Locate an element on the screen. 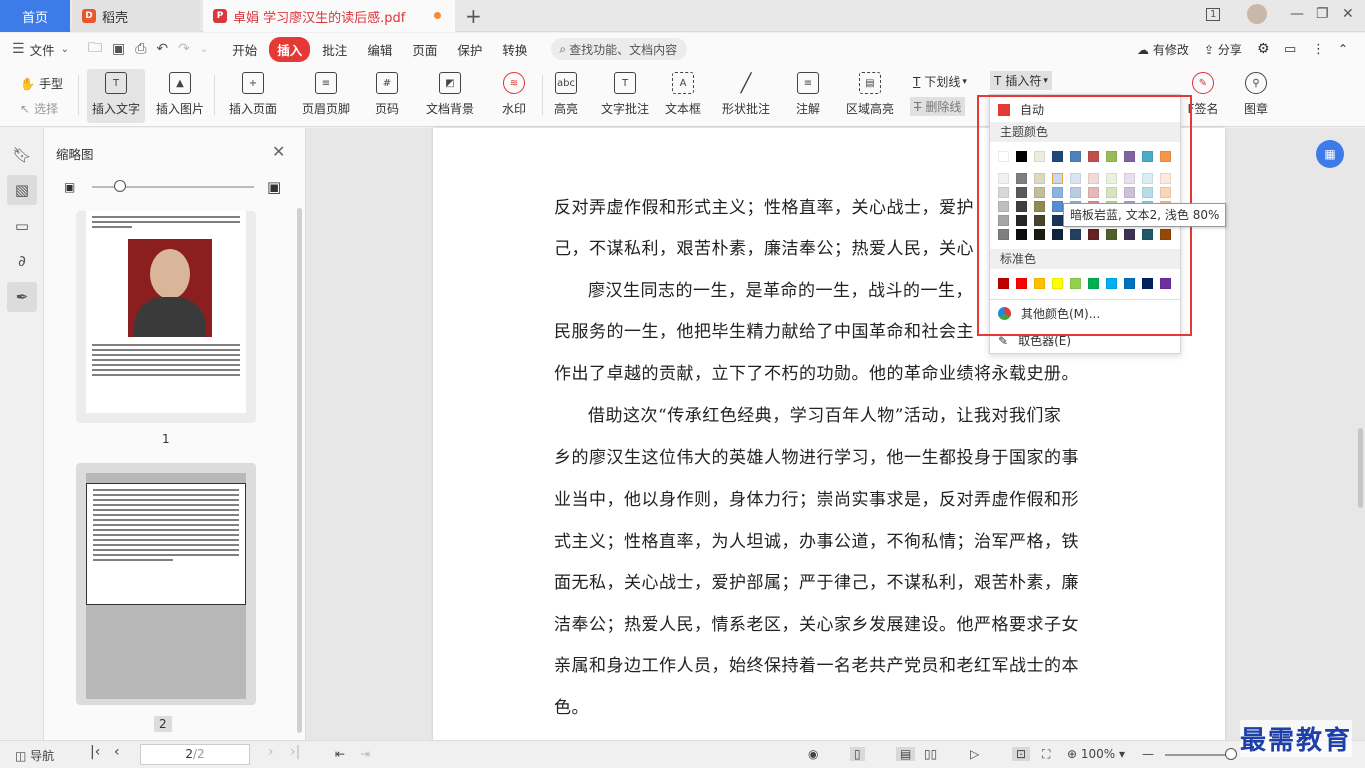 The image size is (1365, 768). canvas-scrollbar is located at coordinates (1360, 468).